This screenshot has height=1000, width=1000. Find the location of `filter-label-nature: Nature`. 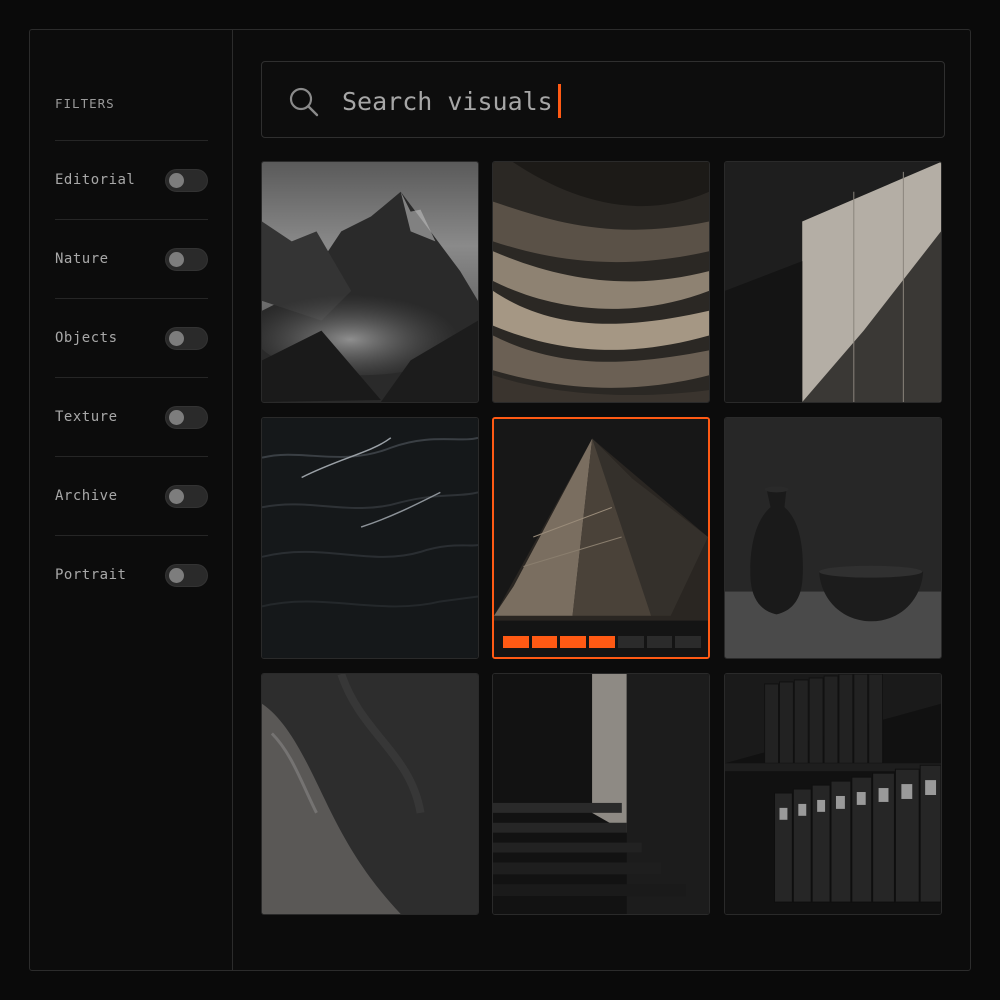

filter-label-nature: Nature is located at coordinates (82, 259).